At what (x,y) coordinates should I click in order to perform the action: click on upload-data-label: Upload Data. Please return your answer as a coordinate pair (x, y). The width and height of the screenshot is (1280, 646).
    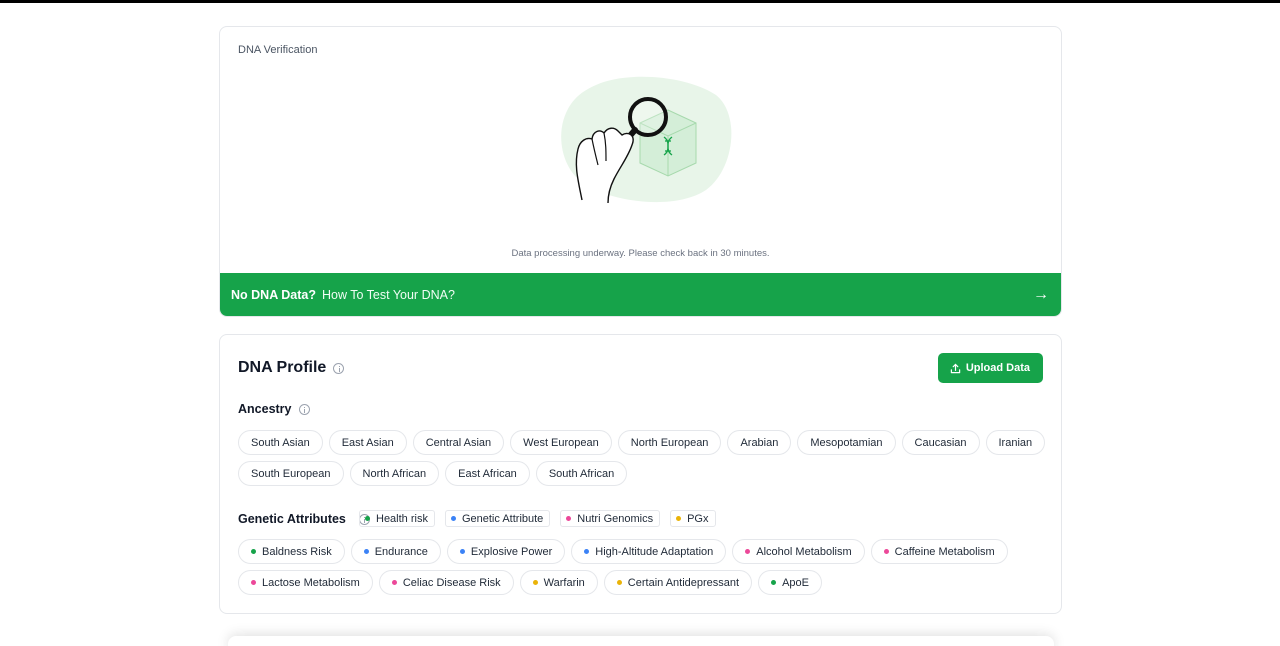
    Looking at the image, I should click on (997, 368).